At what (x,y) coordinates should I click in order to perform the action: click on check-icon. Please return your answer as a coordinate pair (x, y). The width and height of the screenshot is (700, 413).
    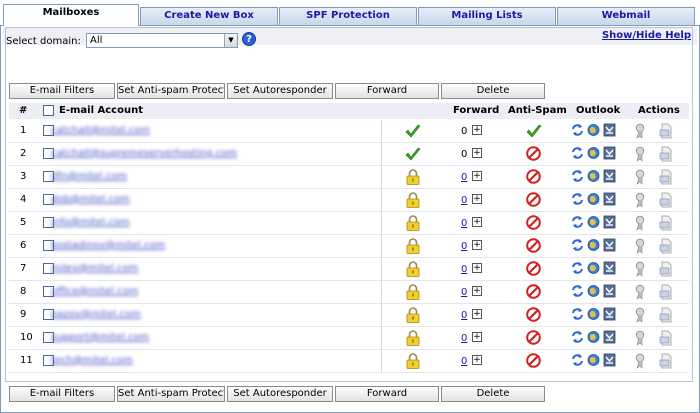
    Looking at the image, I should click on (534, 130).